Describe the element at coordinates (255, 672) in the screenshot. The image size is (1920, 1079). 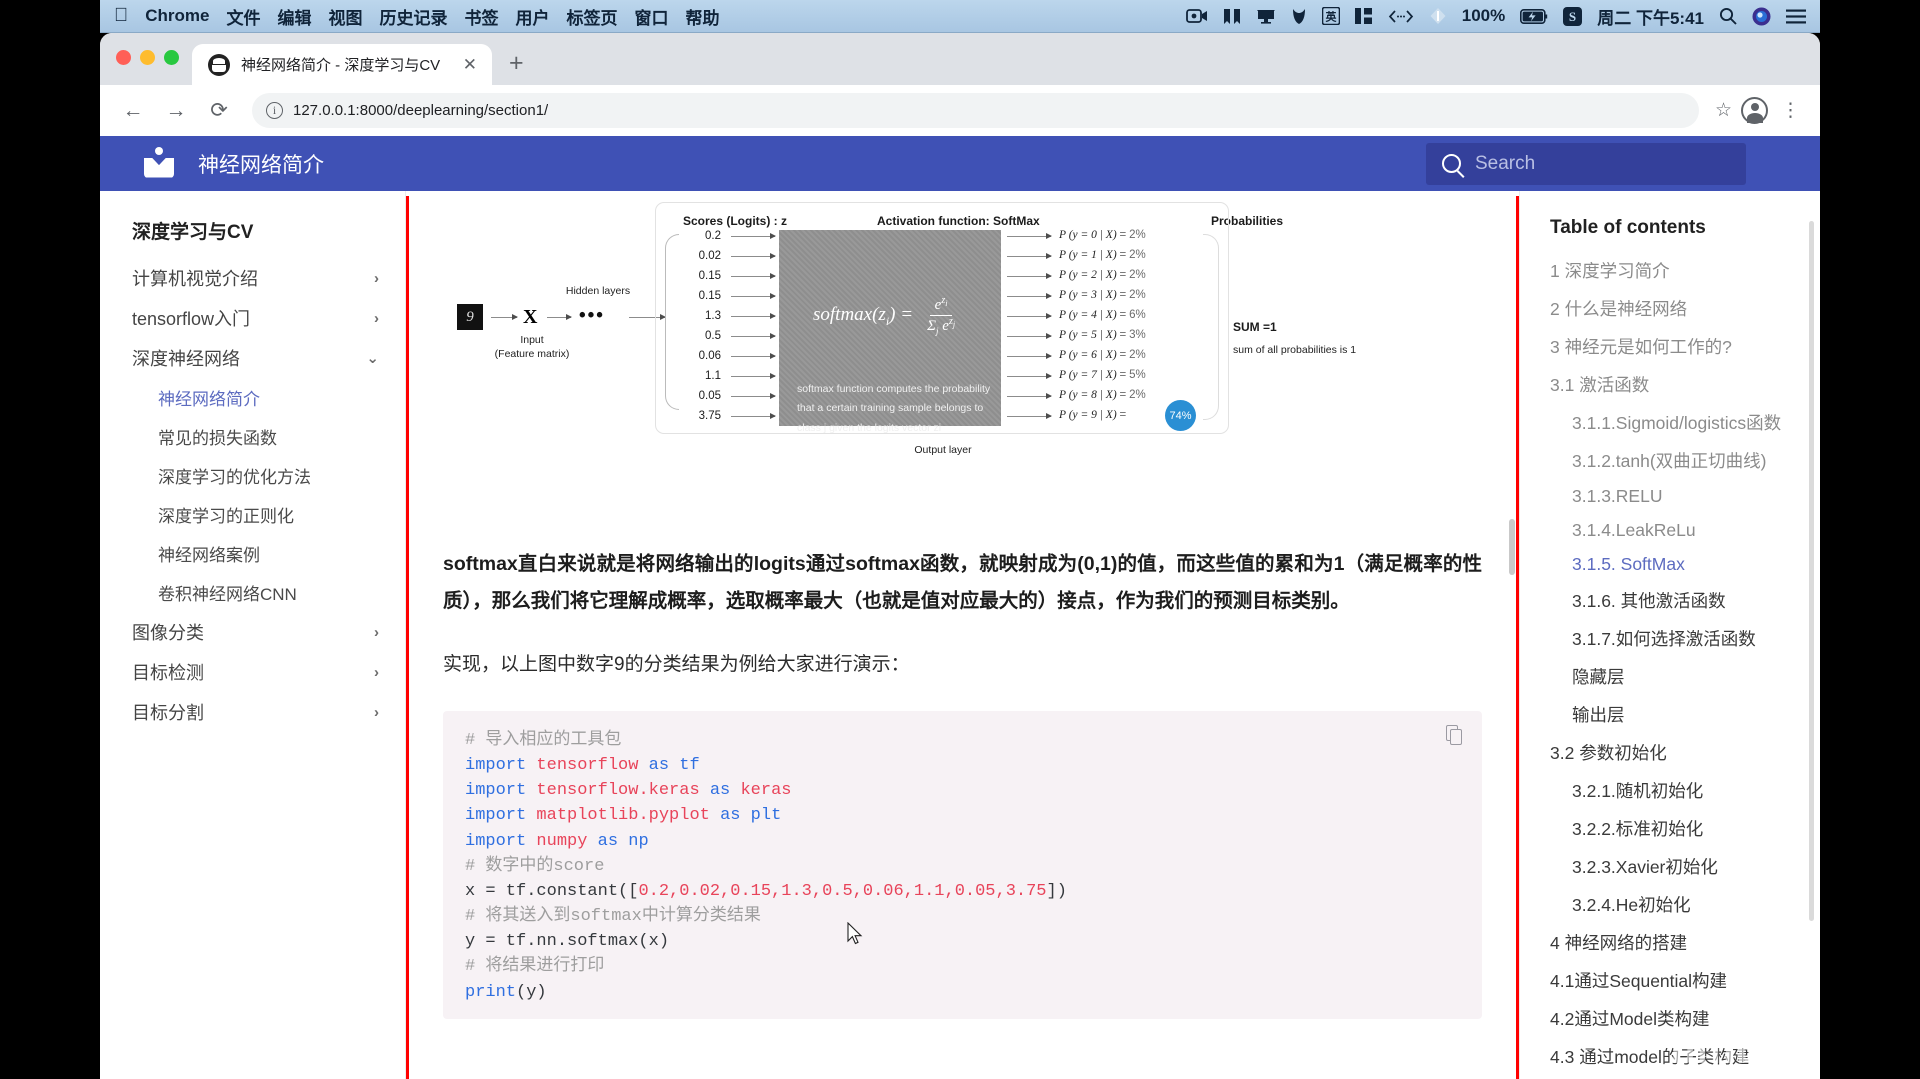
I see `sidebar-item-object-detection: 目标检测 ›` at that location.